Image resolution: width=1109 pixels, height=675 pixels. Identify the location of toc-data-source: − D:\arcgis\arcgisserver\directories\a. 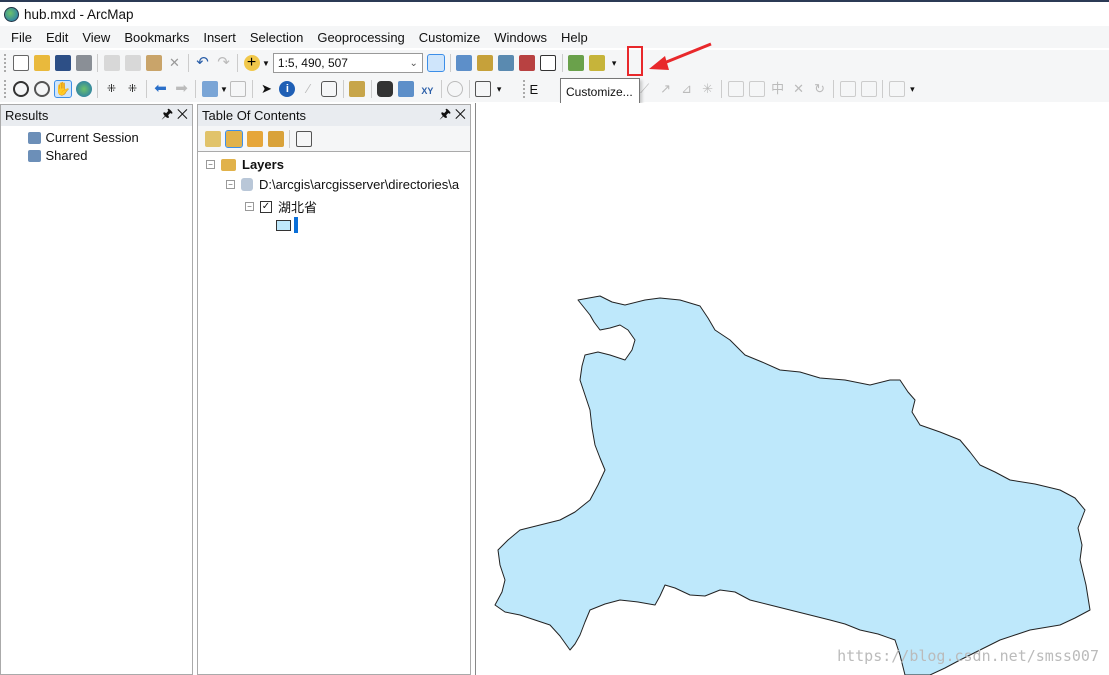
(342, 184).